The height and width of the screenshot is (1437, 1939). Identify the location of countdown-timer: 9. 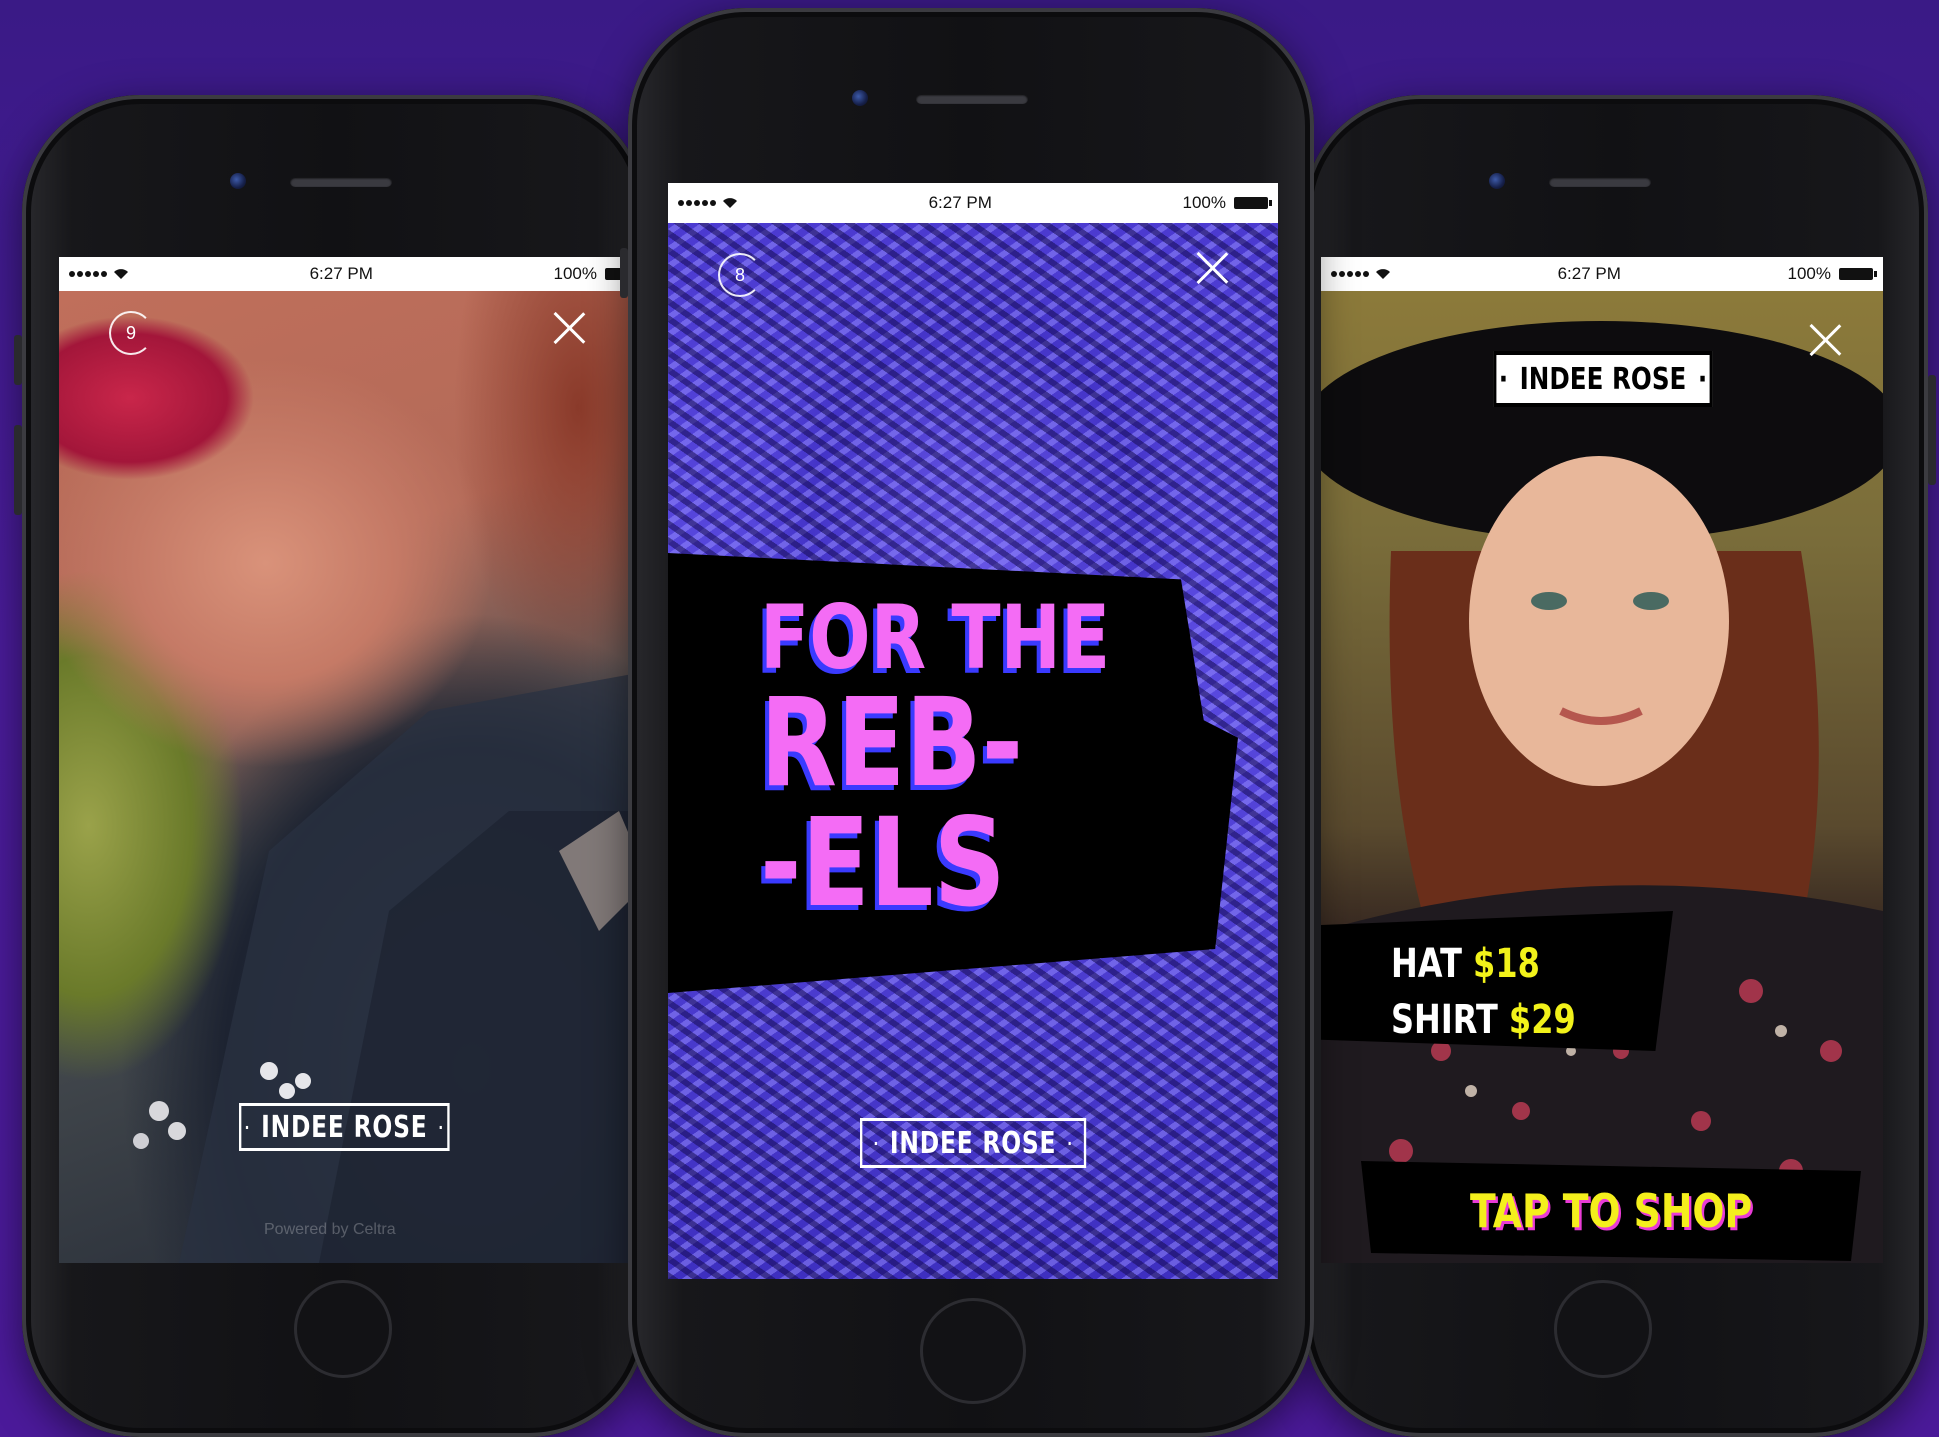
(131, 333).